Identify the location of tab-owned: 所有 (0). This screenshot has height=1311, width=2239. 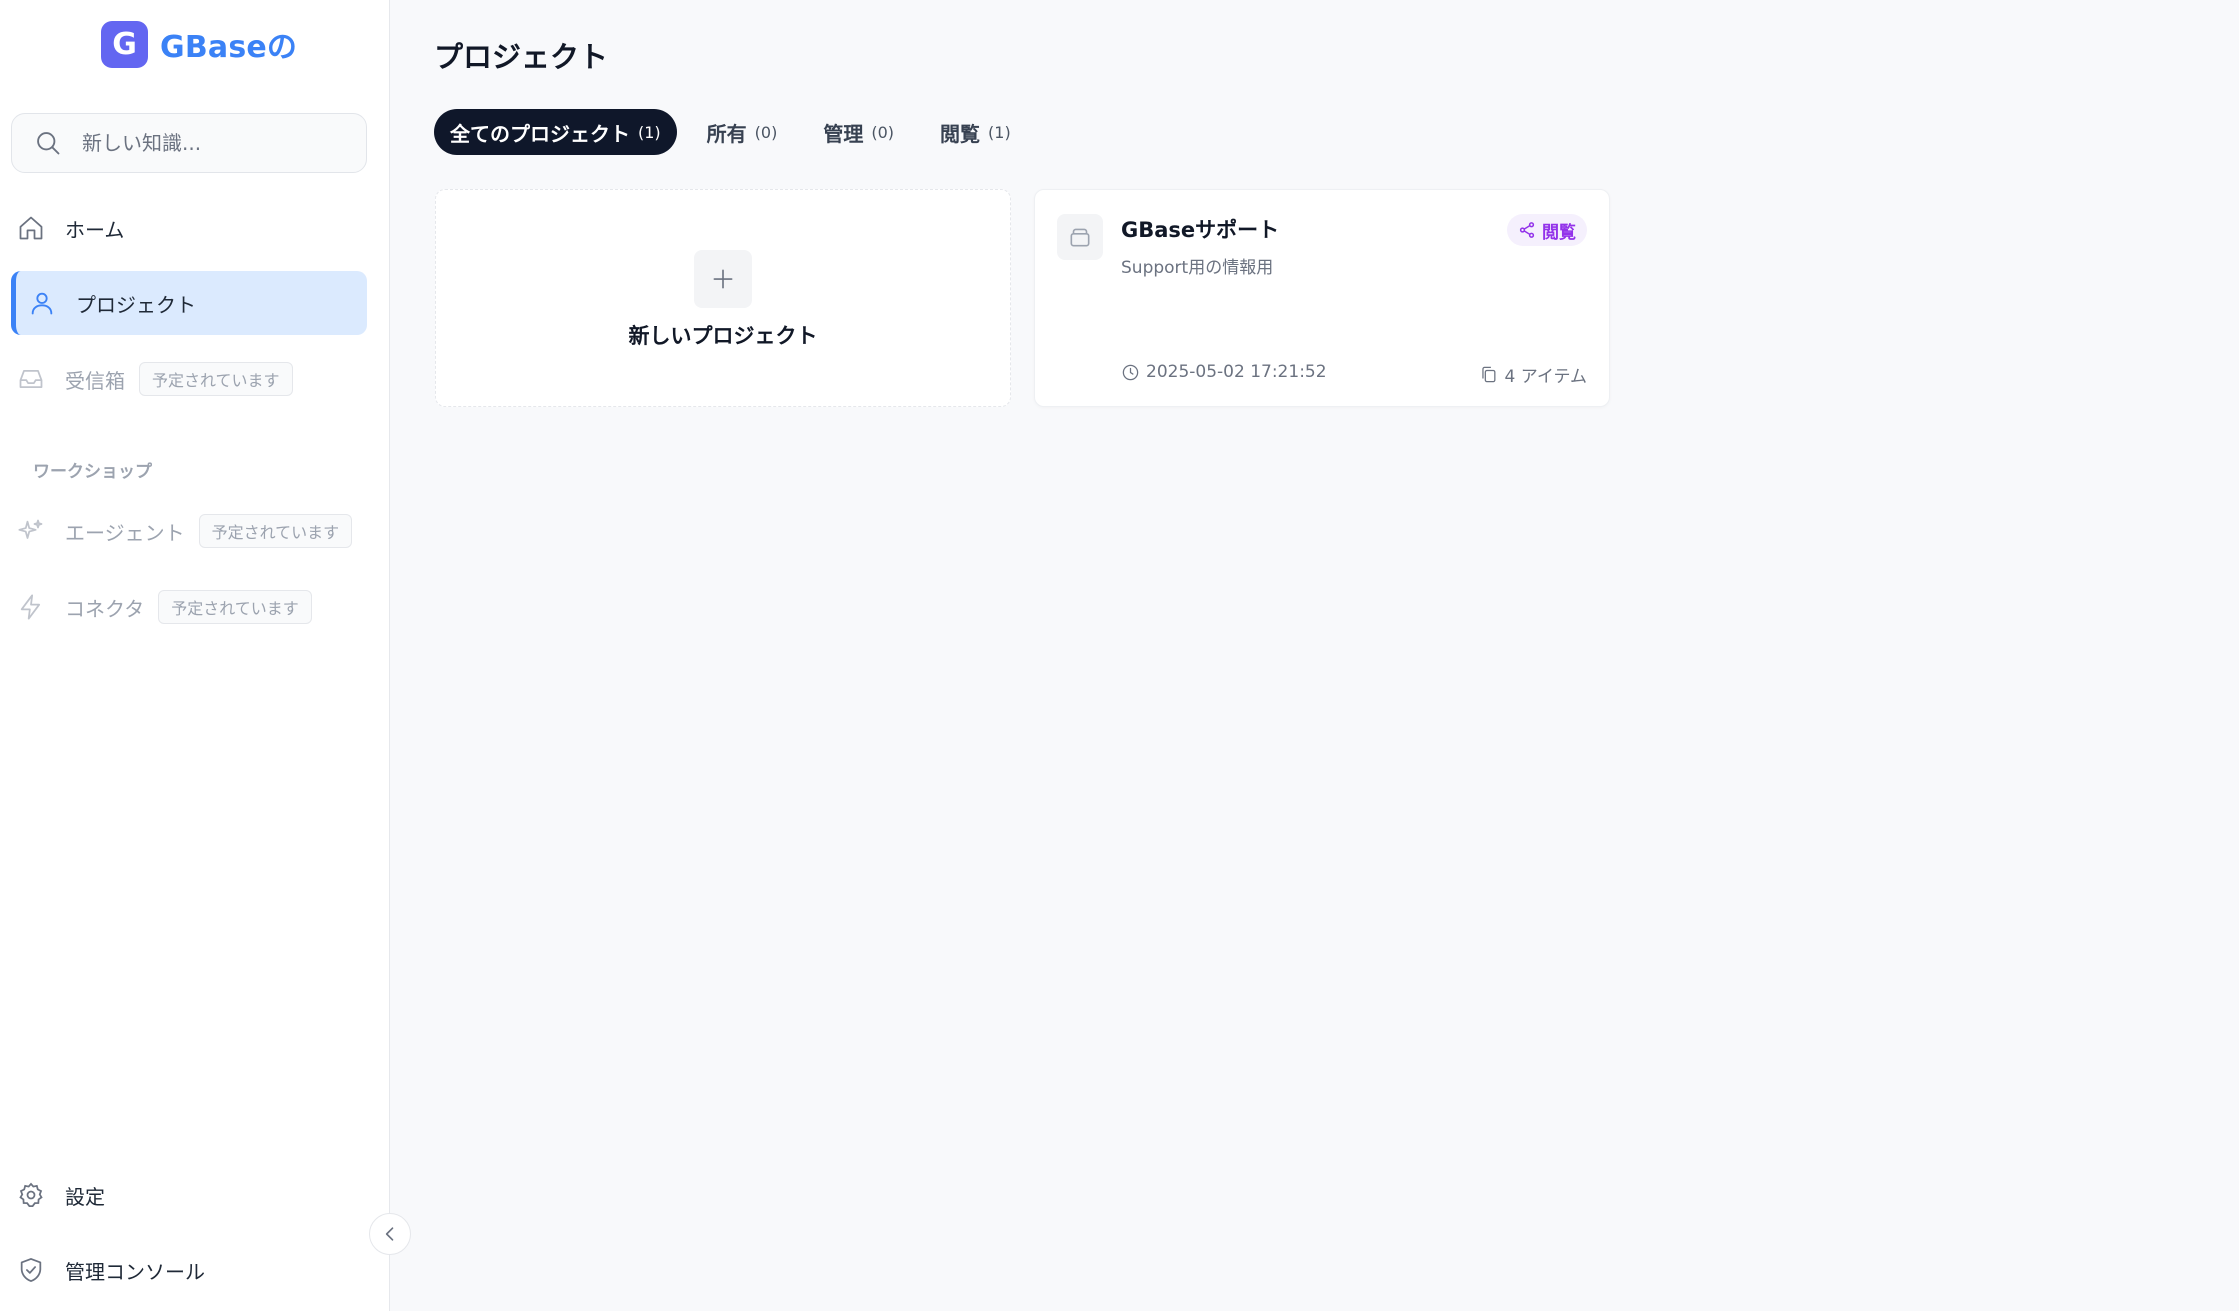
(742, 132).